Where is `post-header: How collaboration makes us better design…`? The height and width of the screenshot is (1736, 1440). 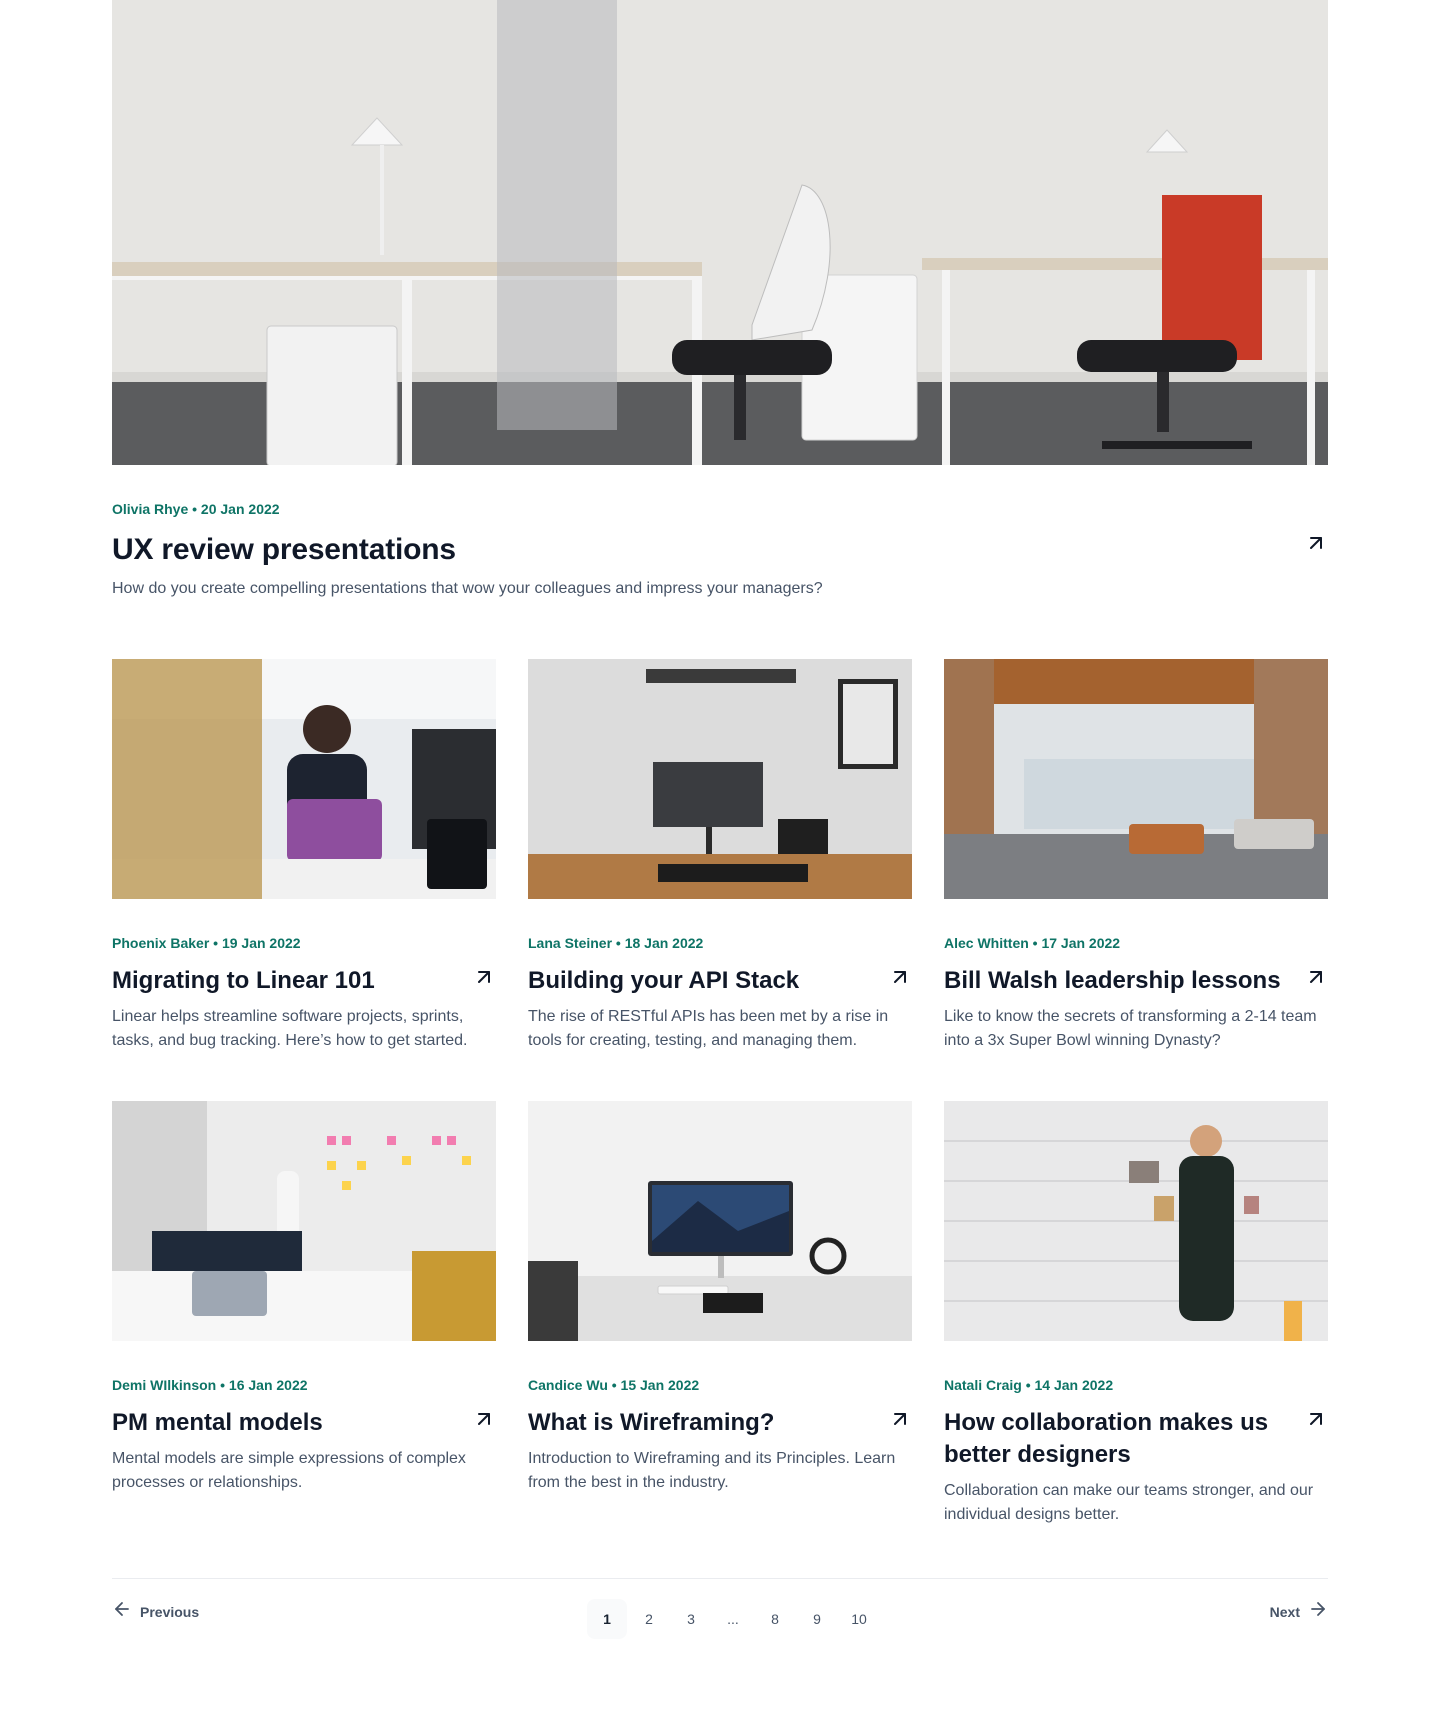
post-header: How collaboration makes us better design… is located at coordinates (1136, 1439).